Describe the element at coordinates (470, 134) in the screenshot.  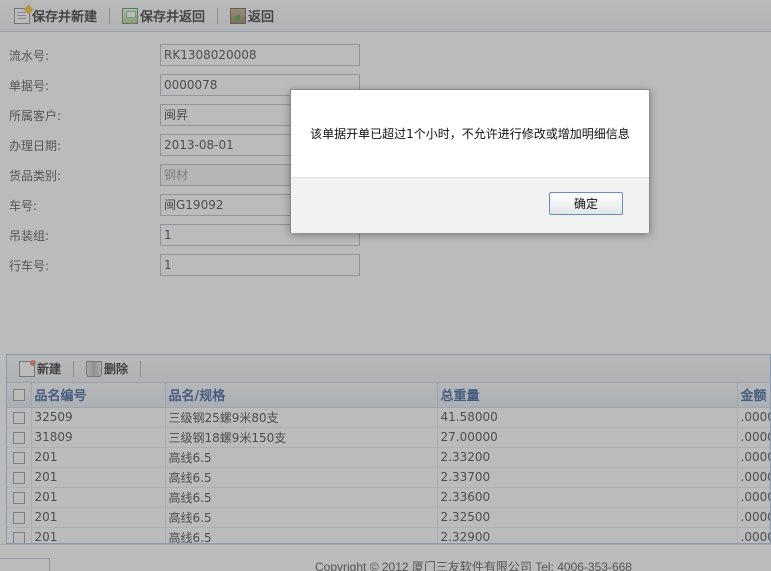
I see `alert-message: 该单据开单已超过1个小时，不允许进行修改或增加明细信息` at that location.